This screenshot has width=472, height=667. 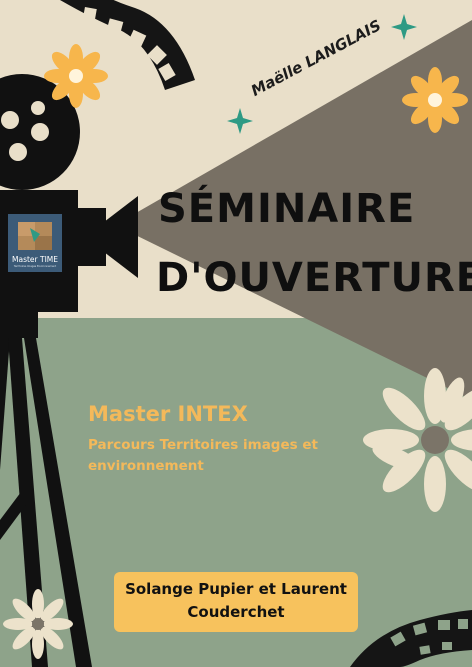 What do you see at coordinates (168, 414) in the screenshot?
I see `program-name: Master INTEX` at bounding box center [168, 414].